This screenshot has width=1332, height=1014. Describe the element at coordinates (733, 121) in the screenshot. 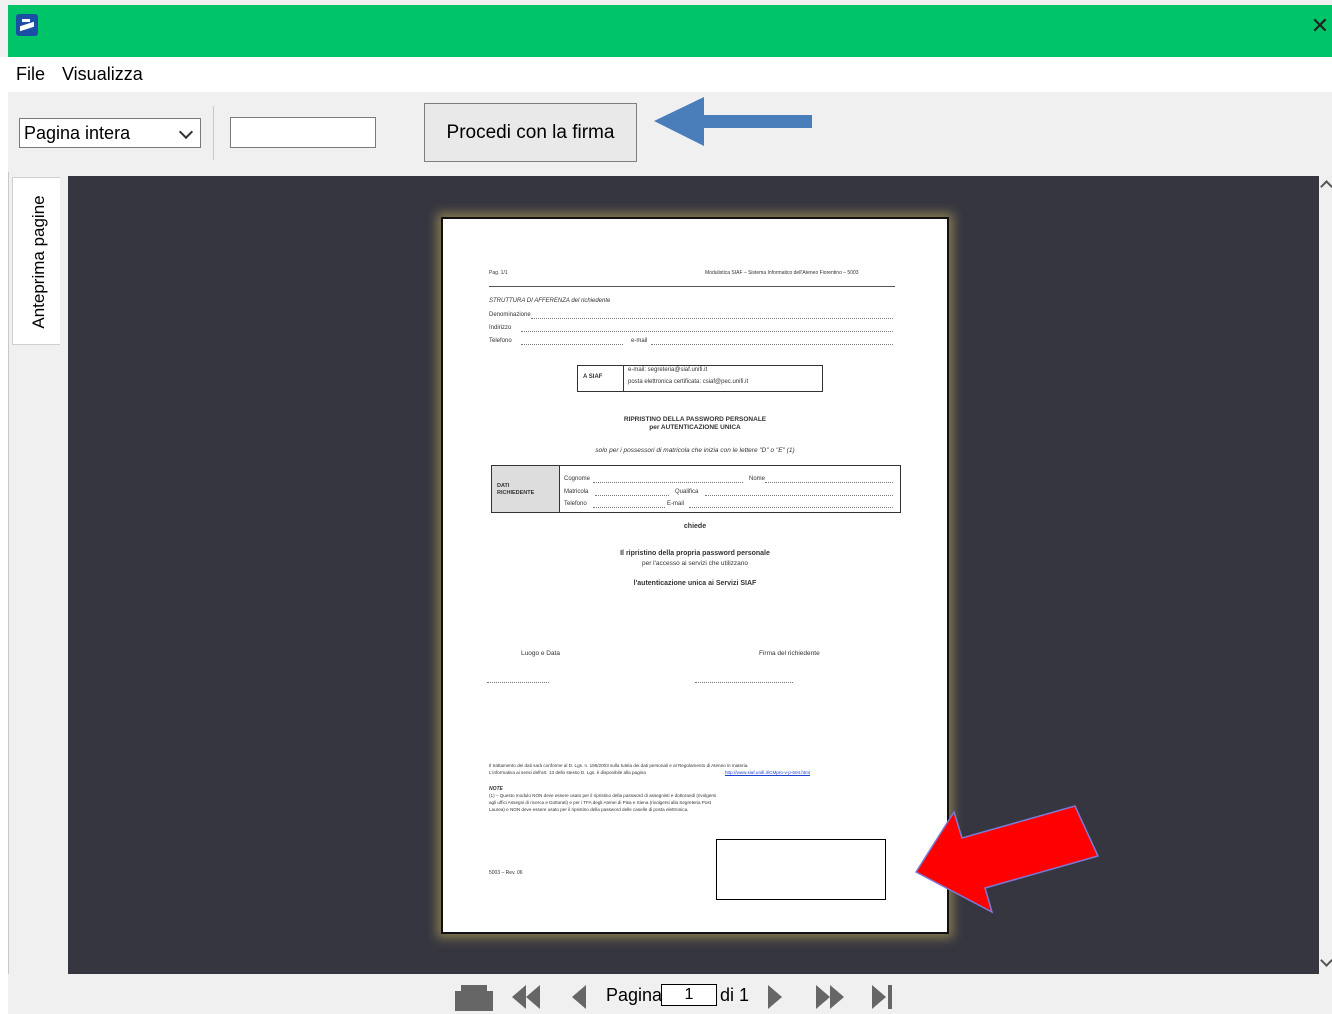

I see `blue-arrow-annotation` at that location.